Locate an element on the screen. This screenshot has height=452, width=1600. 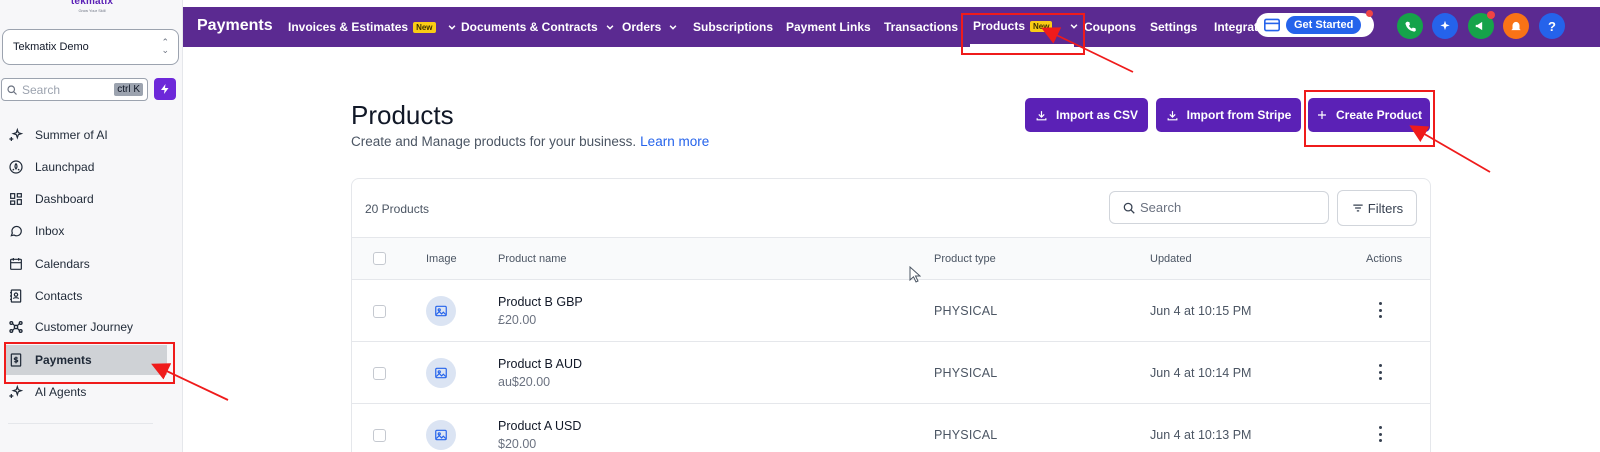
tab-subscriptions: Subscriptions is located at coordinates (733, 27).